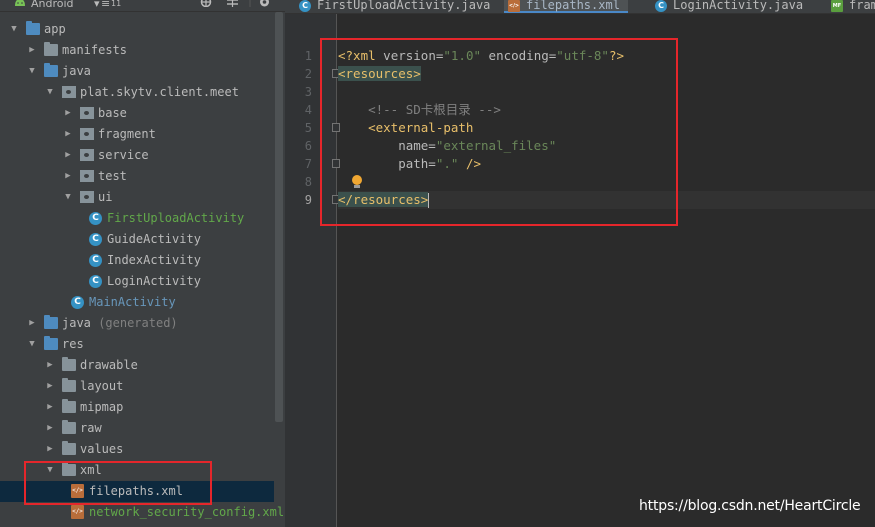 The width and height of the screenshot is (875, 527). I want to click on generated-folder-icon, so click(51, 322).